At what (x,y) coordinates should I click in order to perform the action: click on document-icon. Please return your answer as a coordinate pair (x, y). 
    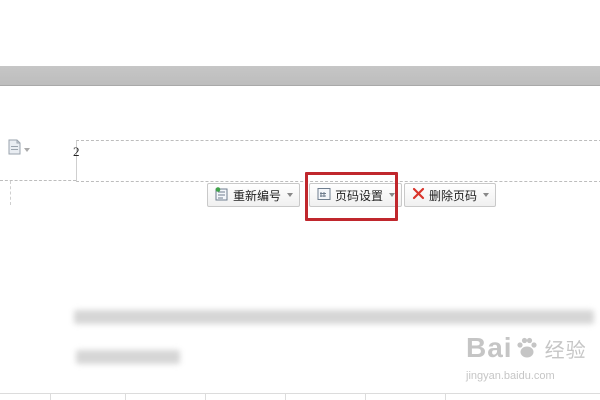
    Looking at the image, I should click on (14, 149).